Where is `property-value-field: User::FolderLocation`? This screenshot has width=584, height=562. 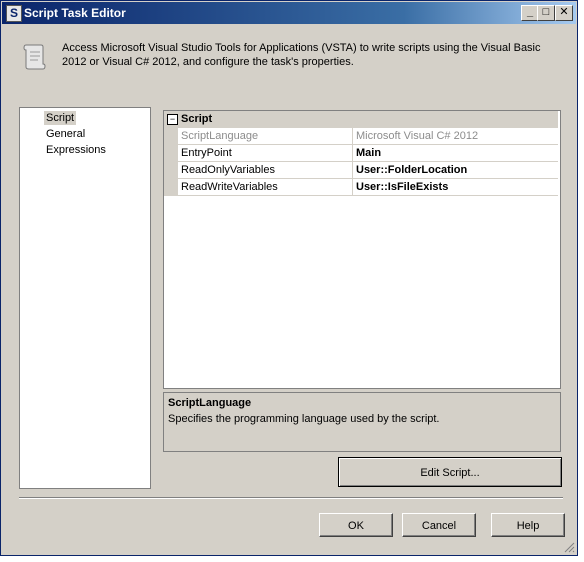 property-value-field: User::FolderLocation is located at coordinates (455, 170).